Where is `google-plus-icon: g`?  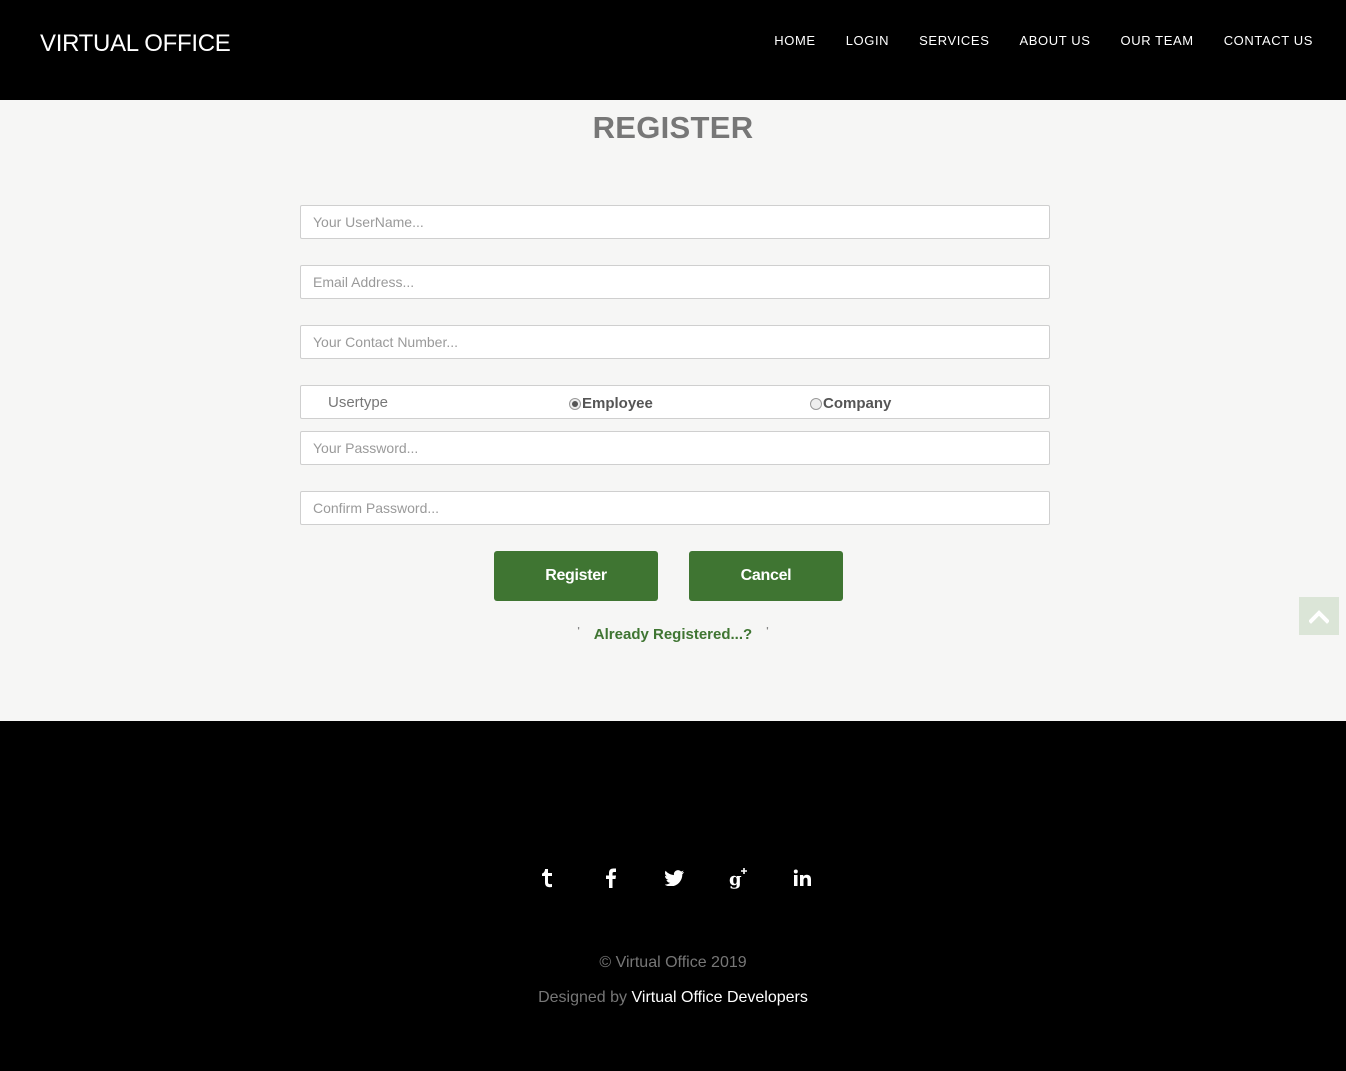
google-plus-icon: g is located at coordinates (739, 878).